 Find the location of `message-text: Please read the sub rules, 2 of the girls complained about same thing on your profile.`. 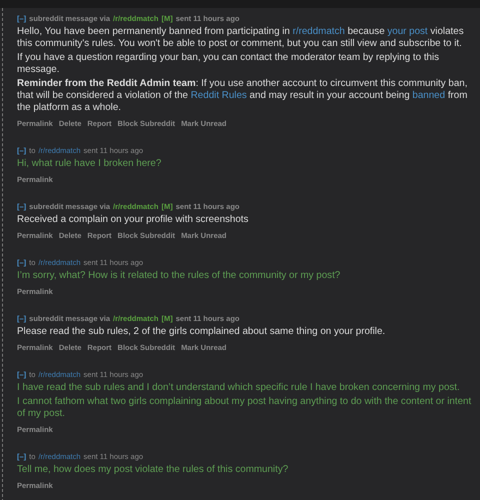

message-text: Please read the sub rules, 2 of the girls complained about same thing on your profile. is located at coordinates (201, 332).